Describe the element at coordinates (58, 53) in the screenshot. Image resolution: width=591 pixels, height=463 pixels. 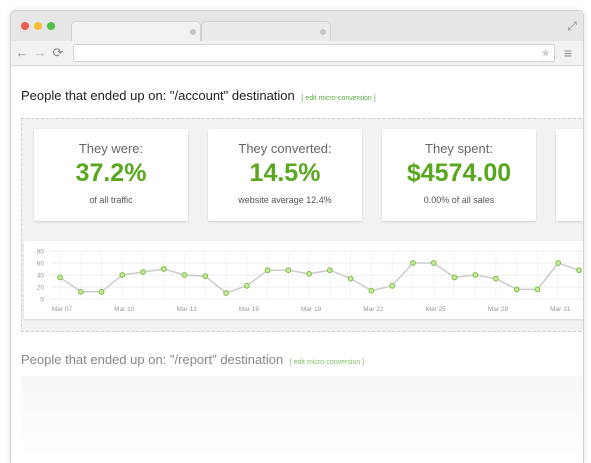
I see `reload-icon: ⟳` at that location.